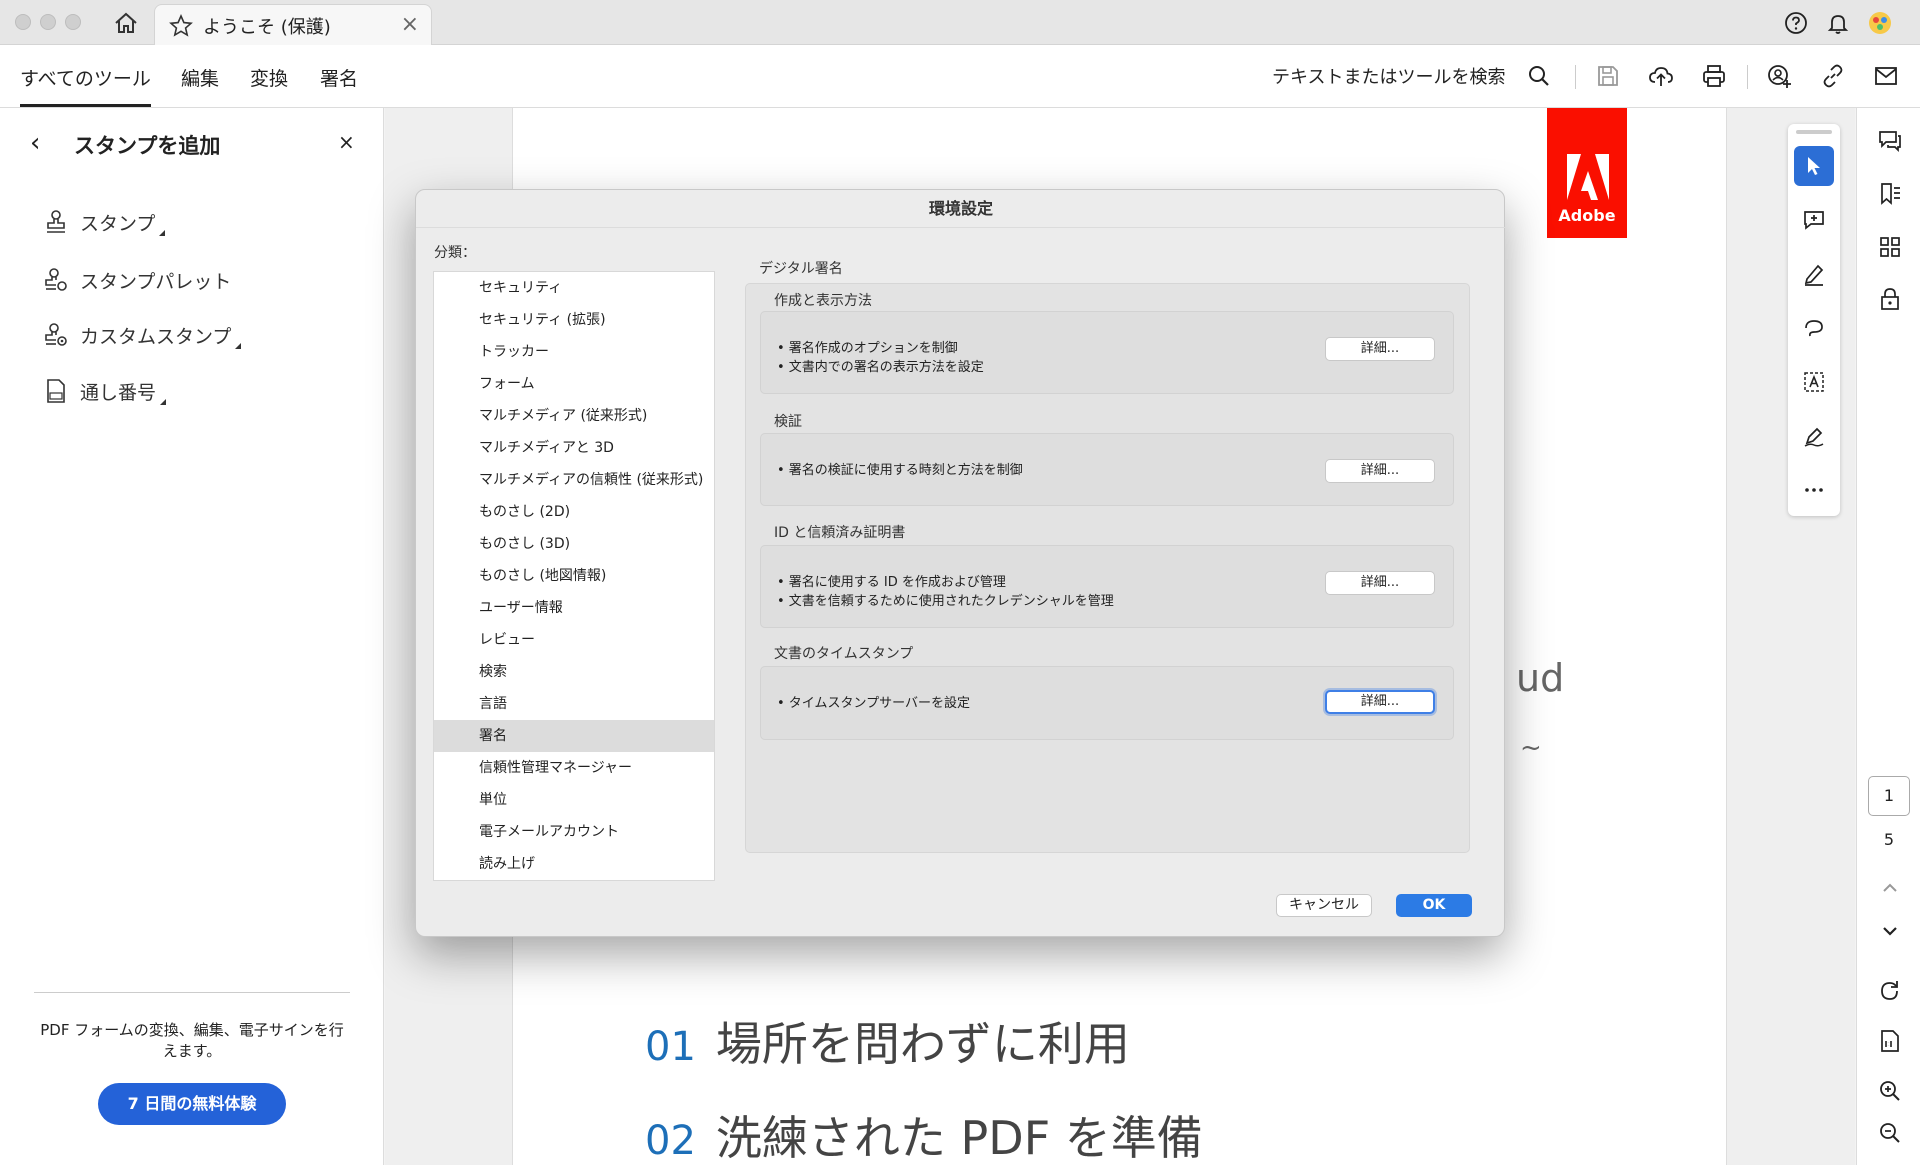 Image resolution: width=1920 pixels, height=1165 pixels. Describe the element at coordinates (1890, 141) in the screenshot. I see `comments-panel-icon` at that location.